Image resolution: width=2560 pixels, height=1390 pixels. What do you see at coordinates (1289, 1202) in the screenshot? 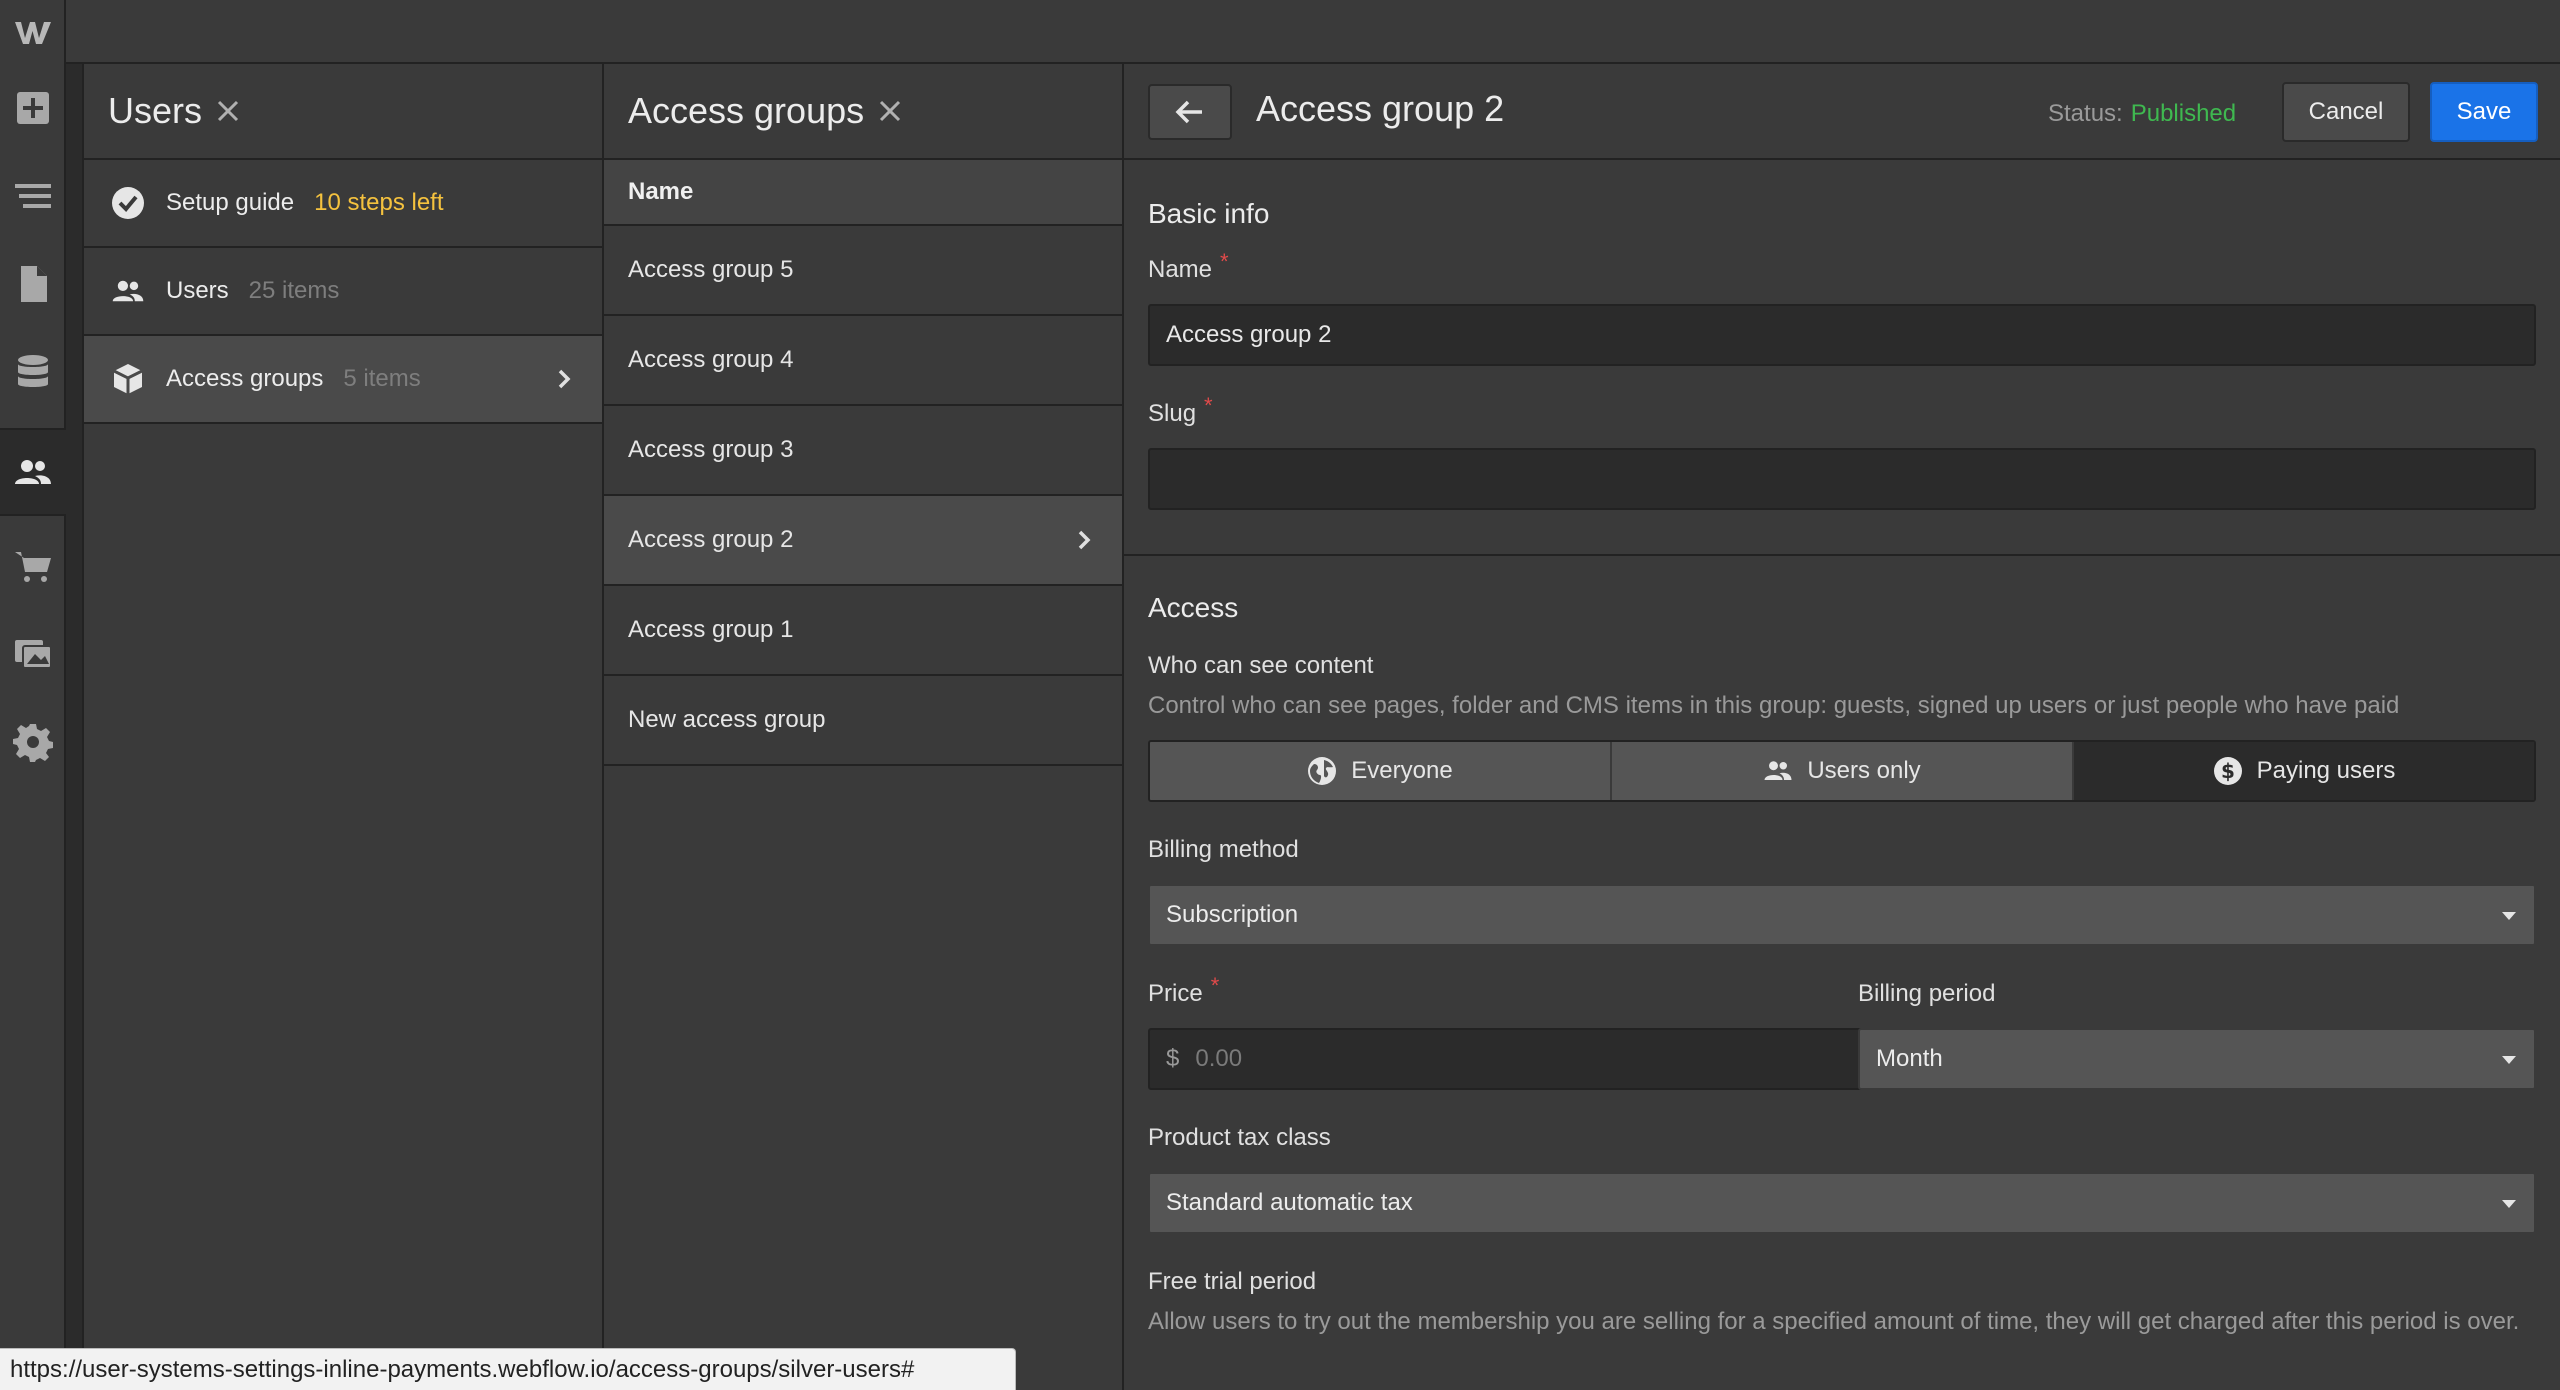
I see `selected-value: Standard automatic tax` at bounding box center [1289, 1202].